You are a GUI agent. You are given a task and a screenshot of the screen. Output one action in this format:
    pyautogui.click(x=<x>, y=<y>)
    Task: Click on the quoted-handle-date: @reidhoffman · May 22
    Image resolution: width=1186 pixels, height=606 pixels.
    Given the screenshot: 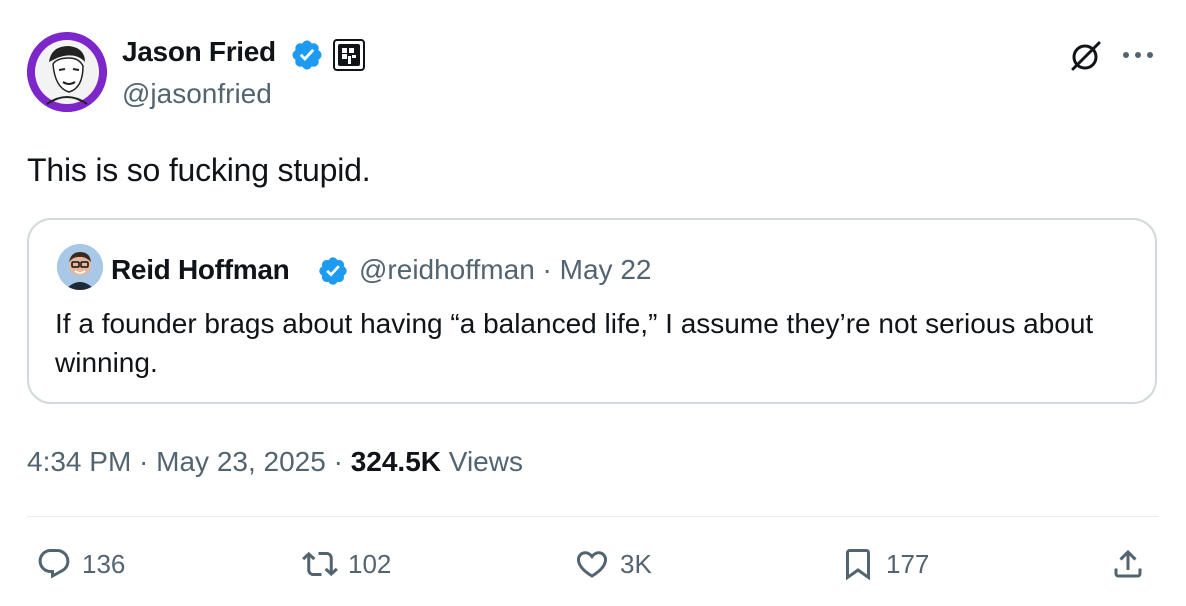 What is the action you would take?
    pyautogui.click(x=505, y=270)
    